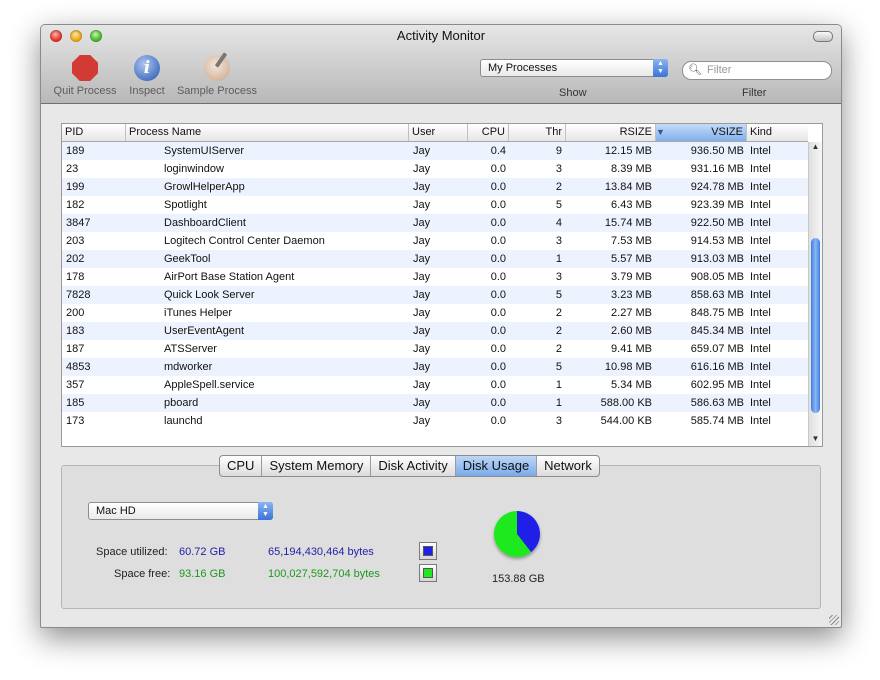  I want to click on cell-rsize: 13.84 MB, so click(628, 187).